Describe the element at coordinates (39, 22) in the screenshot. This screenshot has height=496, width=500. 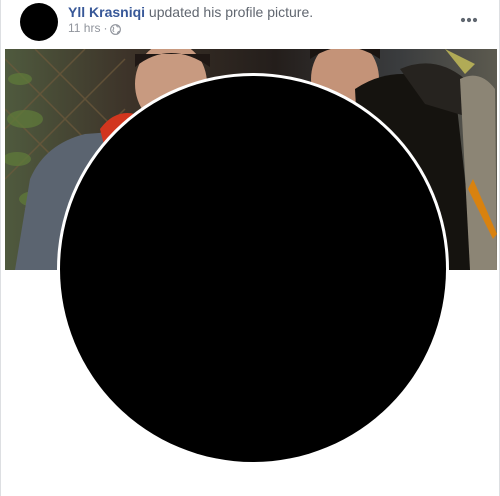
I see `author-avatar` at that location.